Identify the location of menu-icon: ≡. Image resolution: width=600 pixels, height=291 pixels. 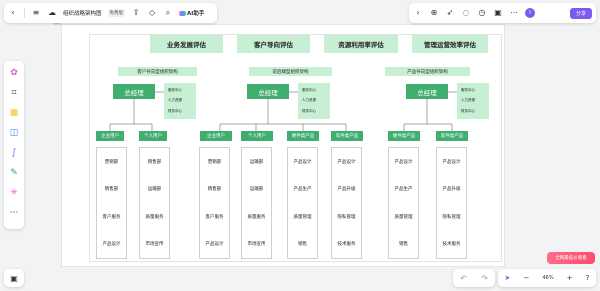
(36, 13).